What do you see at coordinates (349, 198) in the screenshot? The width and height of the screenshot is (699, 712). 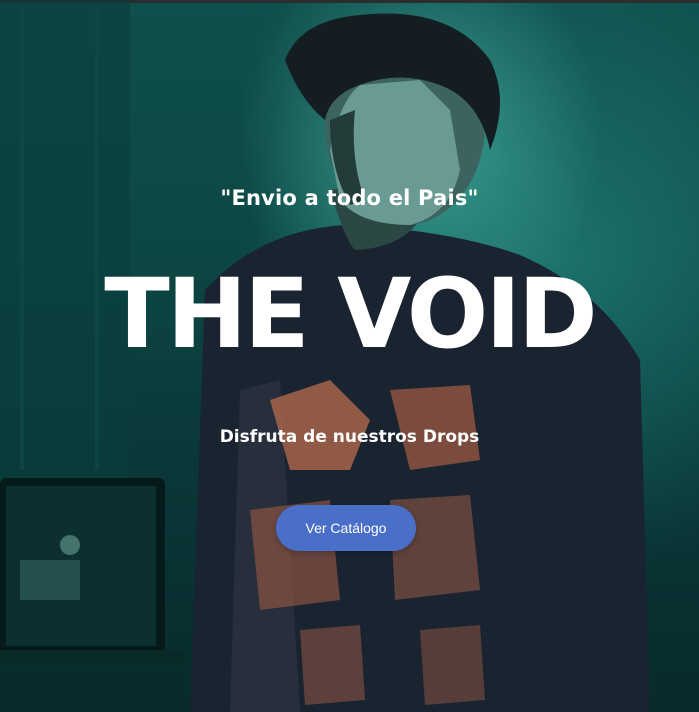 I see `hero-tagline: "Envio a todo el Pais"` at bounding box center [349, 198].